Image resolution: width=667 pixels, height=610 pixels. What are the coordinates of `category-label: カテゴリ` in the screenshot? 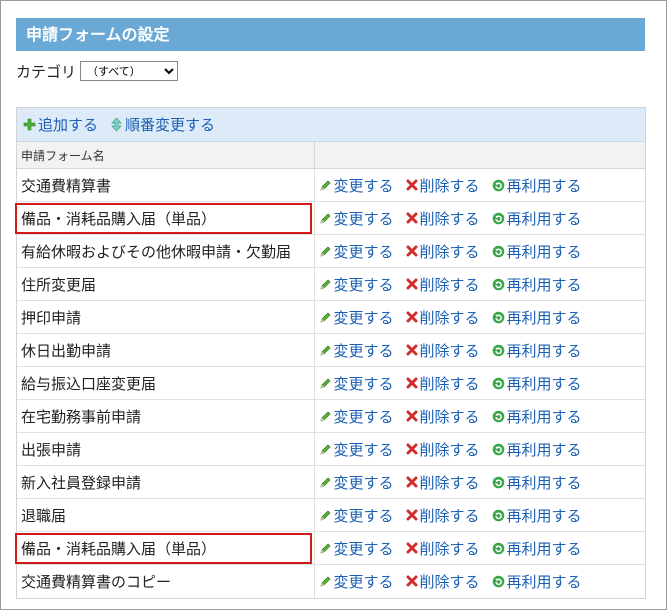 It's located at (46, 71).